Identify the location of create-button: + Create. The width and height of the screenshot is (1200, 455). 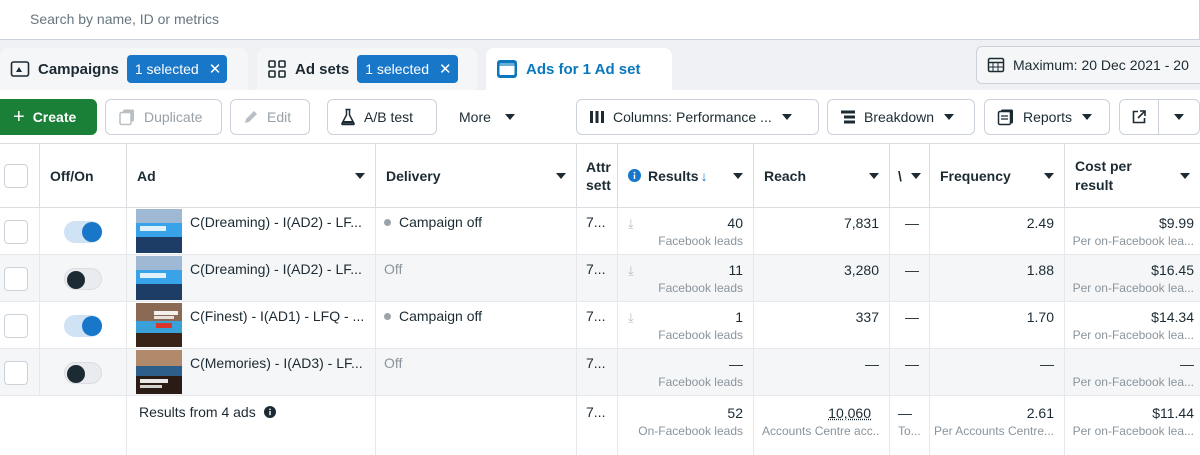
(48, 117).